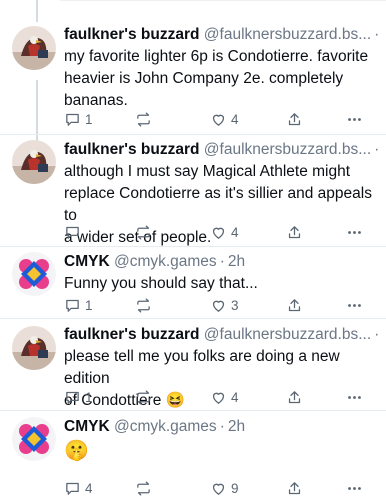  I want to click on reply-button, so click(74, 232).